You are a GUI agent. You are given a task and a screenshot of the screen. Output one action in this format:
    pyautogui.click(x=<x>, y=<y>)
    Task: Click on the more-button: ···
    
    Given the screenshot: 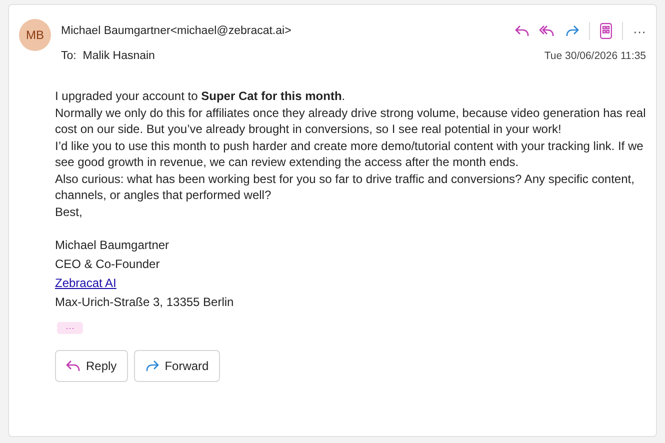 What is the action you would take?
    pyautogui.click(x=639, y=31)
    